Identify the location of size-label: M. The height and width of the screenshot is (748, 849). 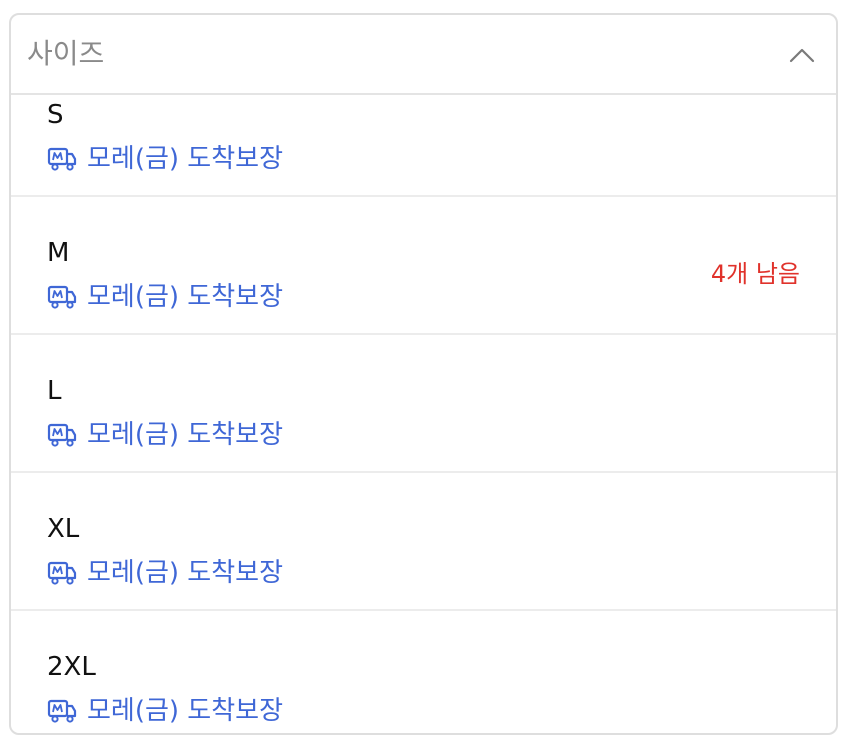
(58, 253).